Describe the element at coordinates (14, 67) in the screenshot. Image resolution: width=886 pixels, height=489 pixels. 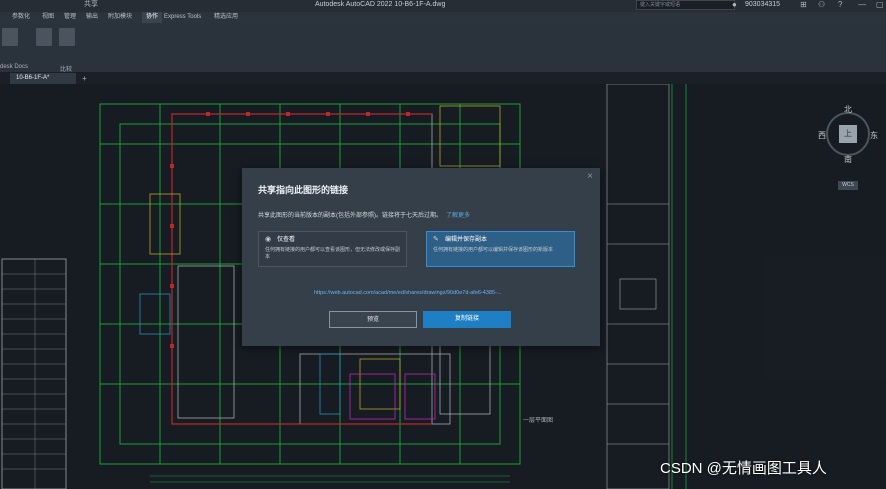
I see `docs-label: desk Docs` at that location.